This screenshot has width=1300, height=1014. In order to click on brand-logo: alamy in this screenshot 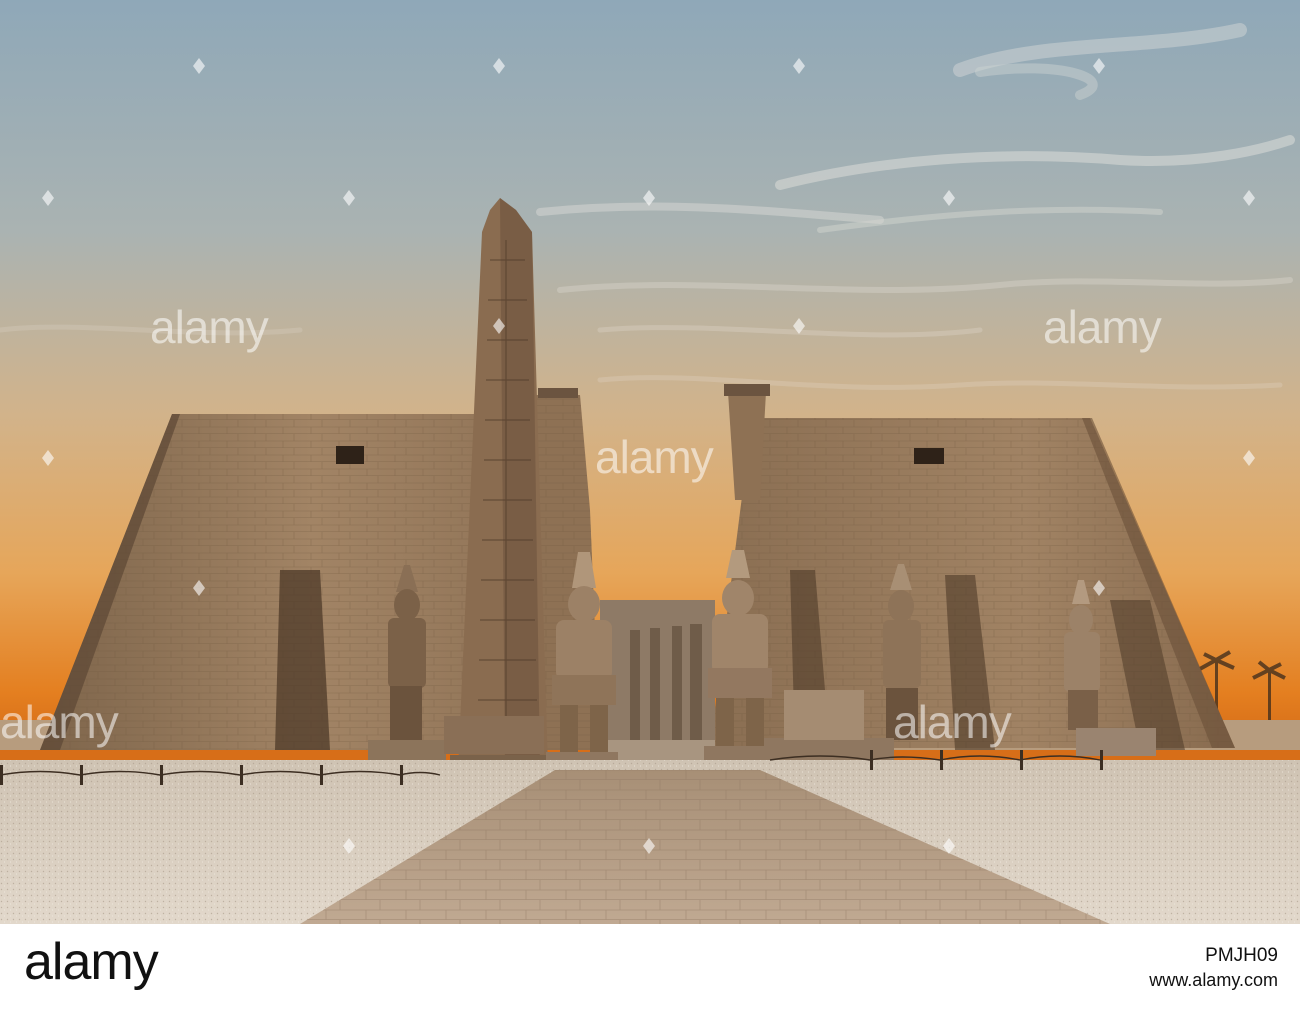, I will do `click(91, 962)`.